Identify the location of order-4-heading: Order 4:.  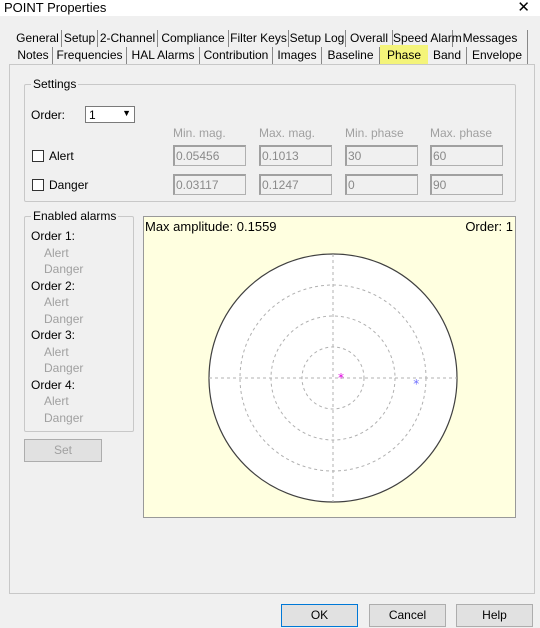
(53, 384).